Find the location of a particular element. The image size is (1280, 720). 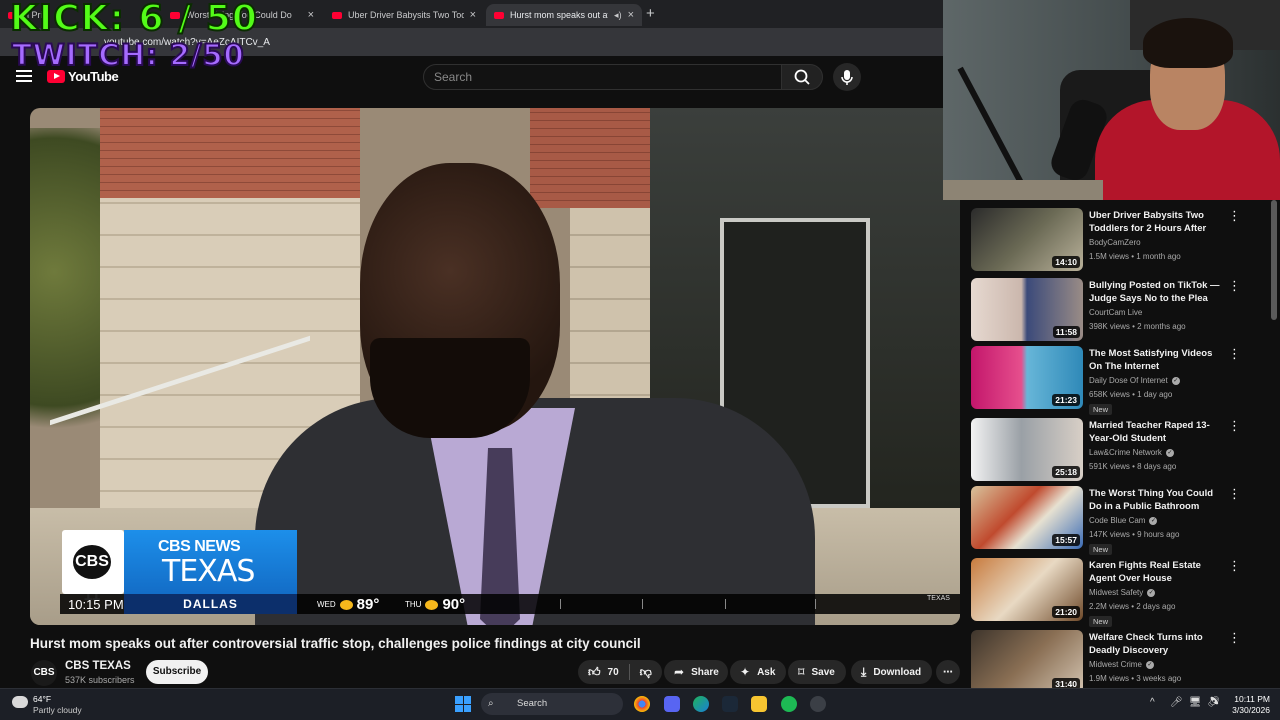

recommendation-channel: BodyCamZero is located at coordinates (1115, 242).